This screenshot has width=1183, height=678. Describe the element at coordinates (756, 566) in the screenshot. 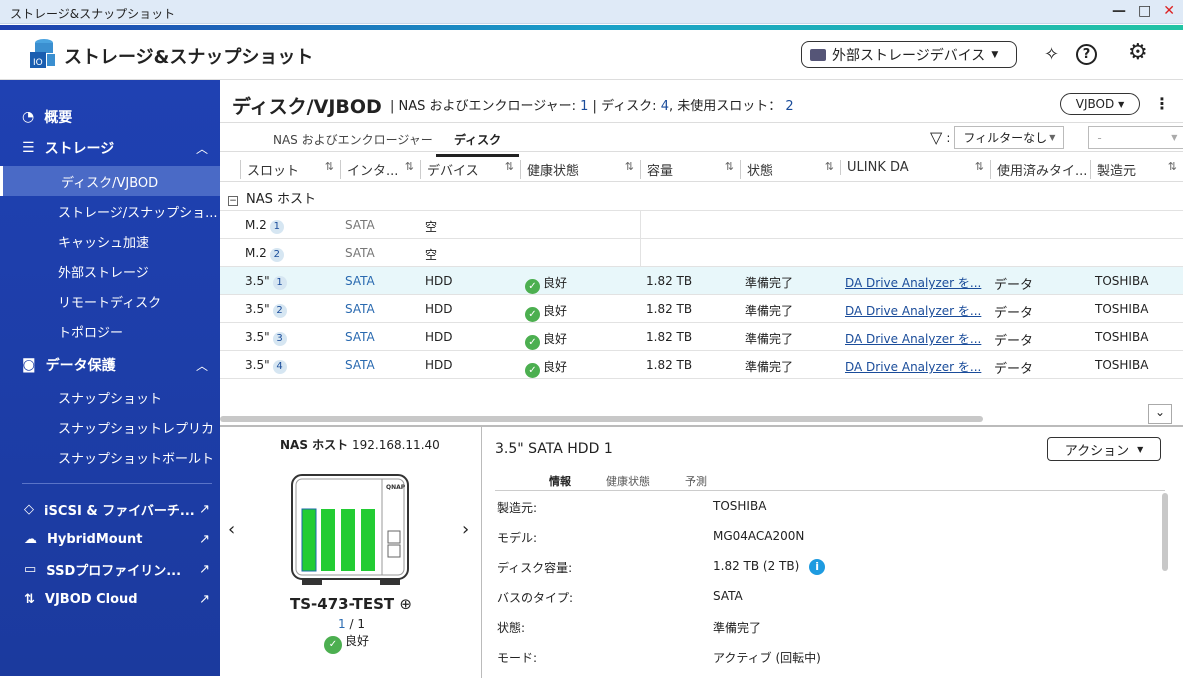

I see `info-value-text: 1.82 TB (2 TB)` at that location.